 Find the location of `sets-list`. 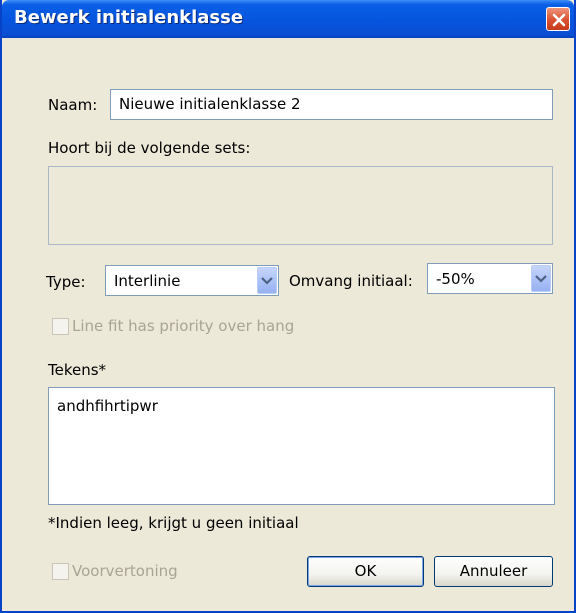

sets-list is located at coordinates (300, 205).